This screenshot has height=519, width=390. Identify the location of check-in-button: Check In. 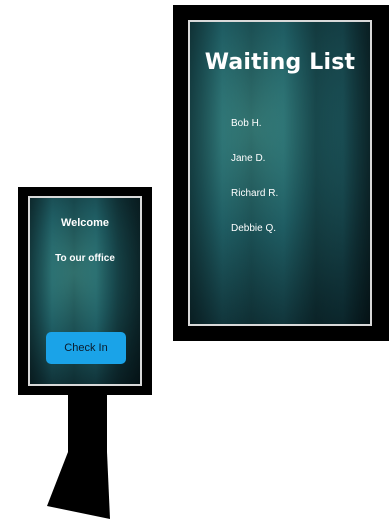
(86, 348).